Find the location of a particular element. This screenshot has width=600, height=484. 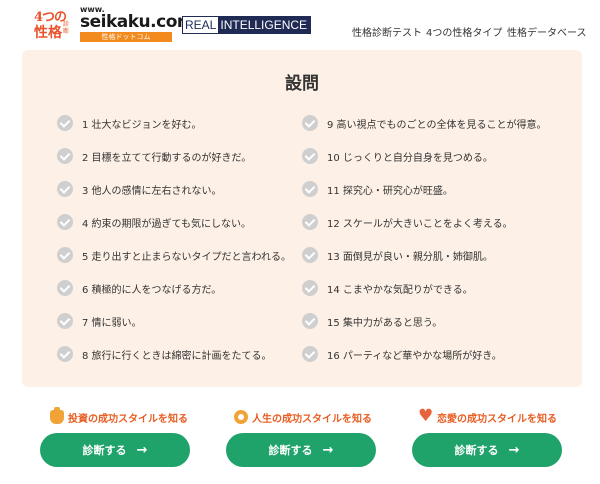

question-item: 9 高い視点でものごとの全体を見ることが得意。 is located at coordinates (424, 123).